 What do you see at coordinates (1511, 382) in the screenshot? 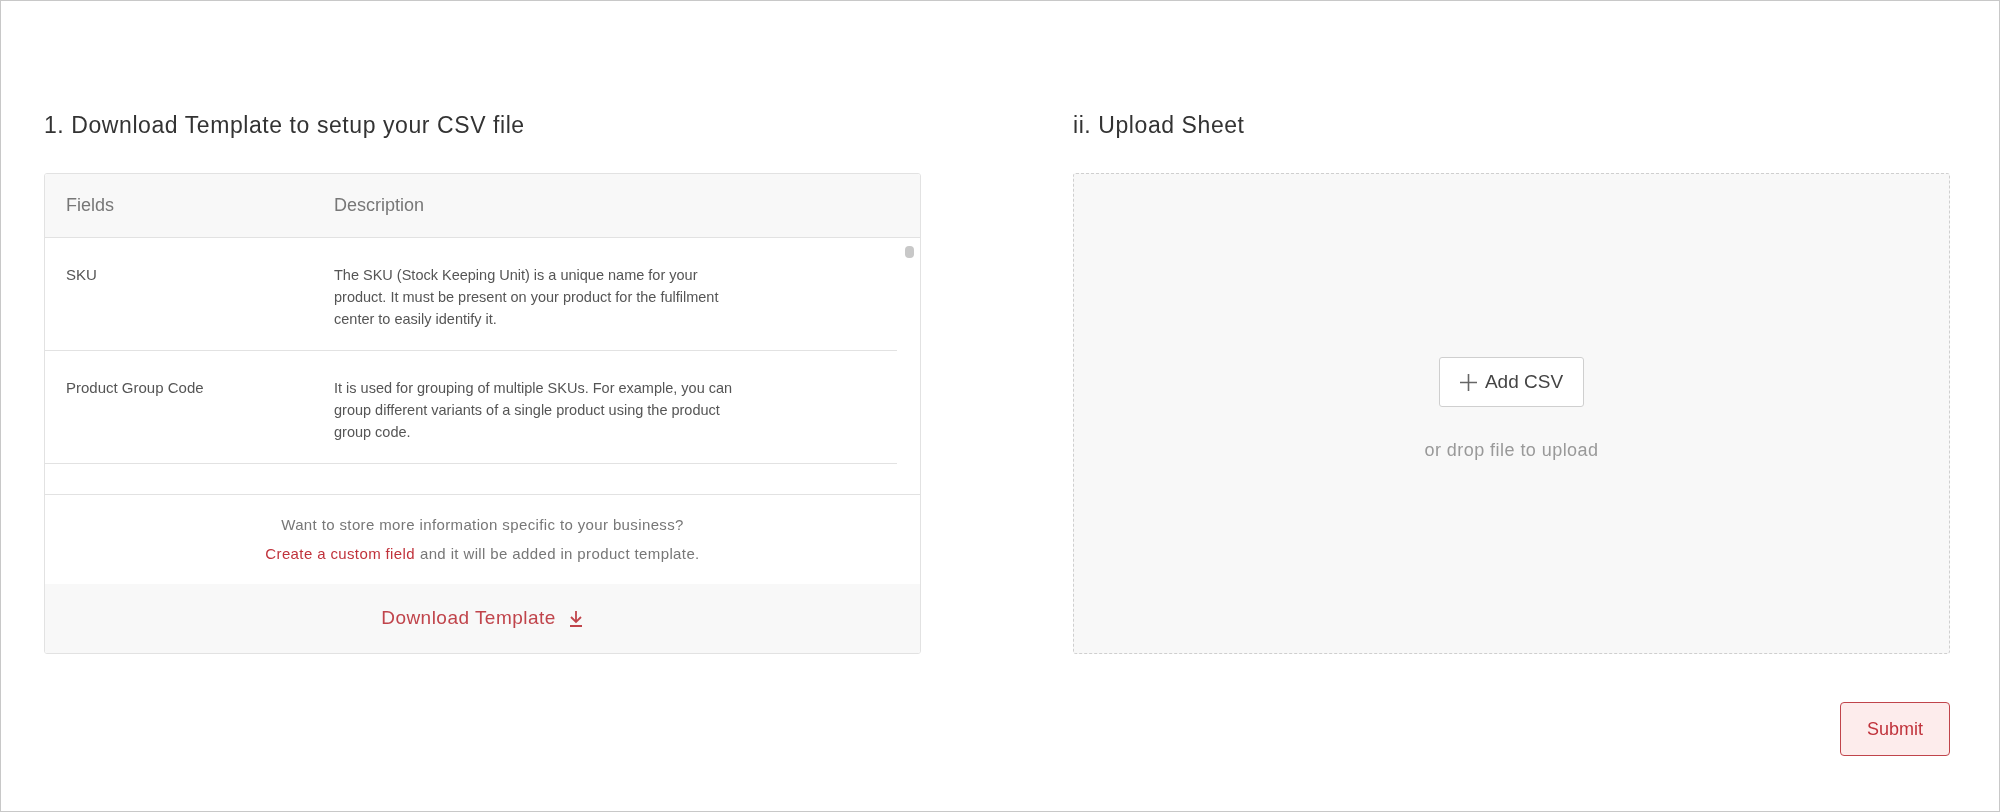
I see `add-csv-button: Add CSV` at bounding box center [1511, 382].